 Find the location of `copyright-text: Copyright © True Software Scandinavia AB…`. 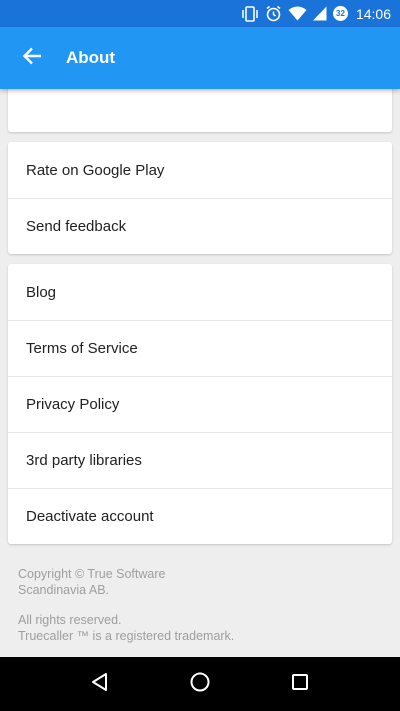

copyright-text: Copyright © True Software Scandinavia AB… is located at coordinates (198, 582).